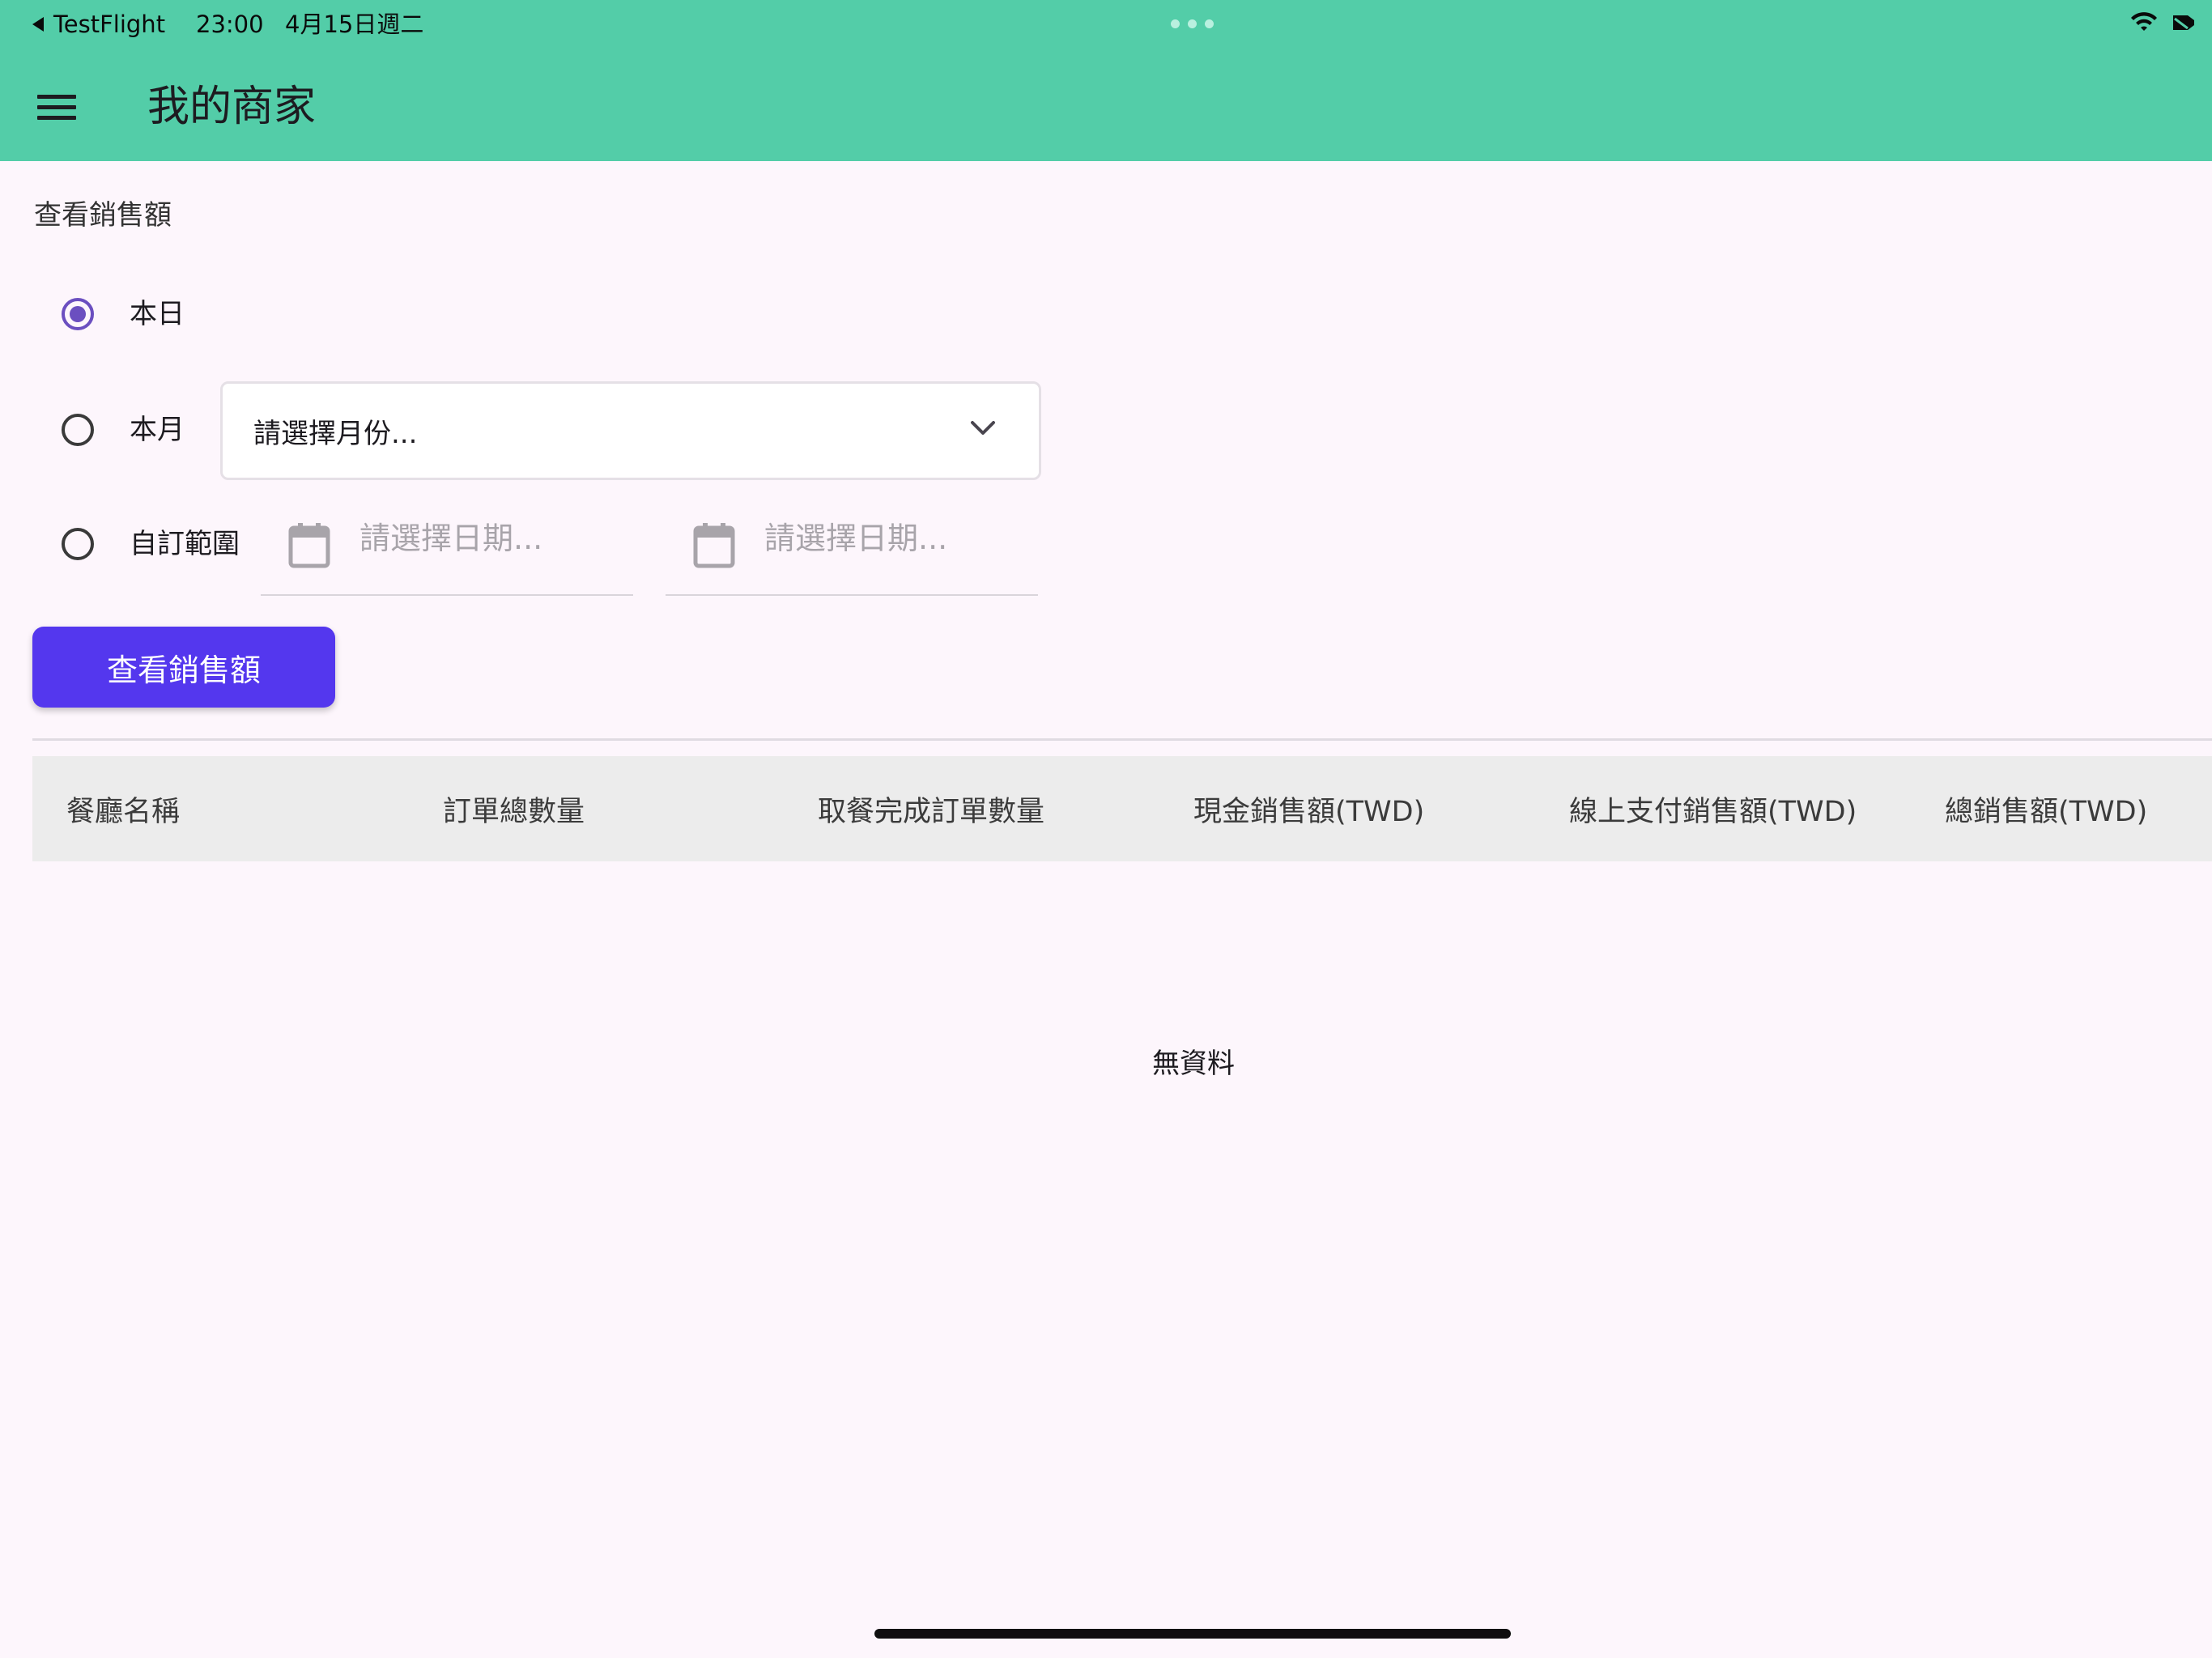 The width and height of the screenshot is (2212, 1658). What do you see at coordinates (1106, 80) in the screenshot?
I see `app-bar: TestFlight 23:00 4月15日週二 我的商家` at bounding box center [1106, 80].